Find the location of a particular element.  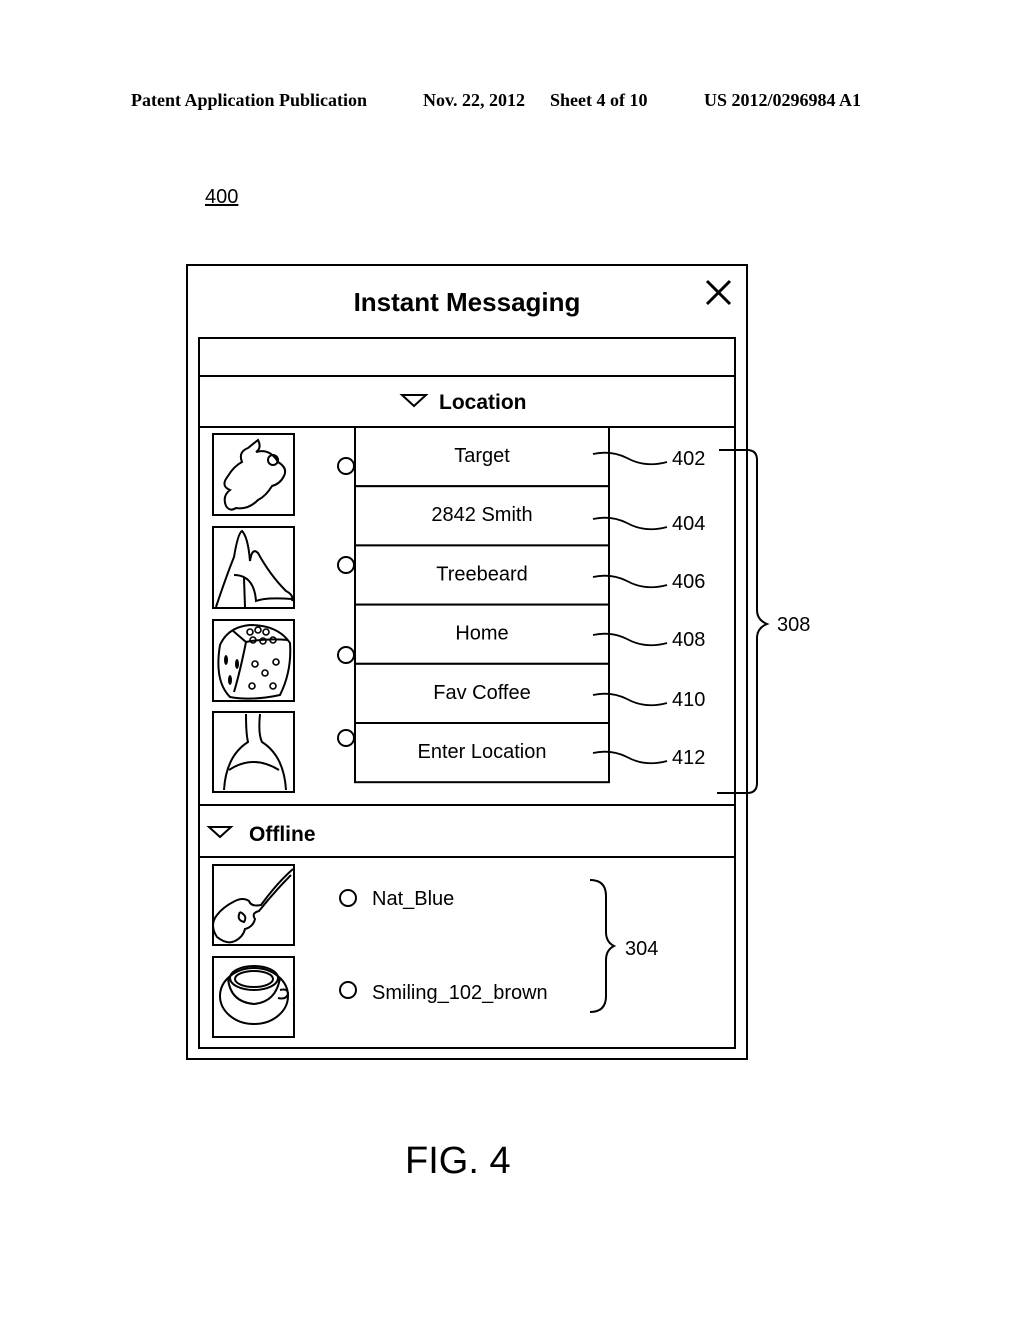

location-menu-label: 2842 Smith is located at coordinates (481, 515).